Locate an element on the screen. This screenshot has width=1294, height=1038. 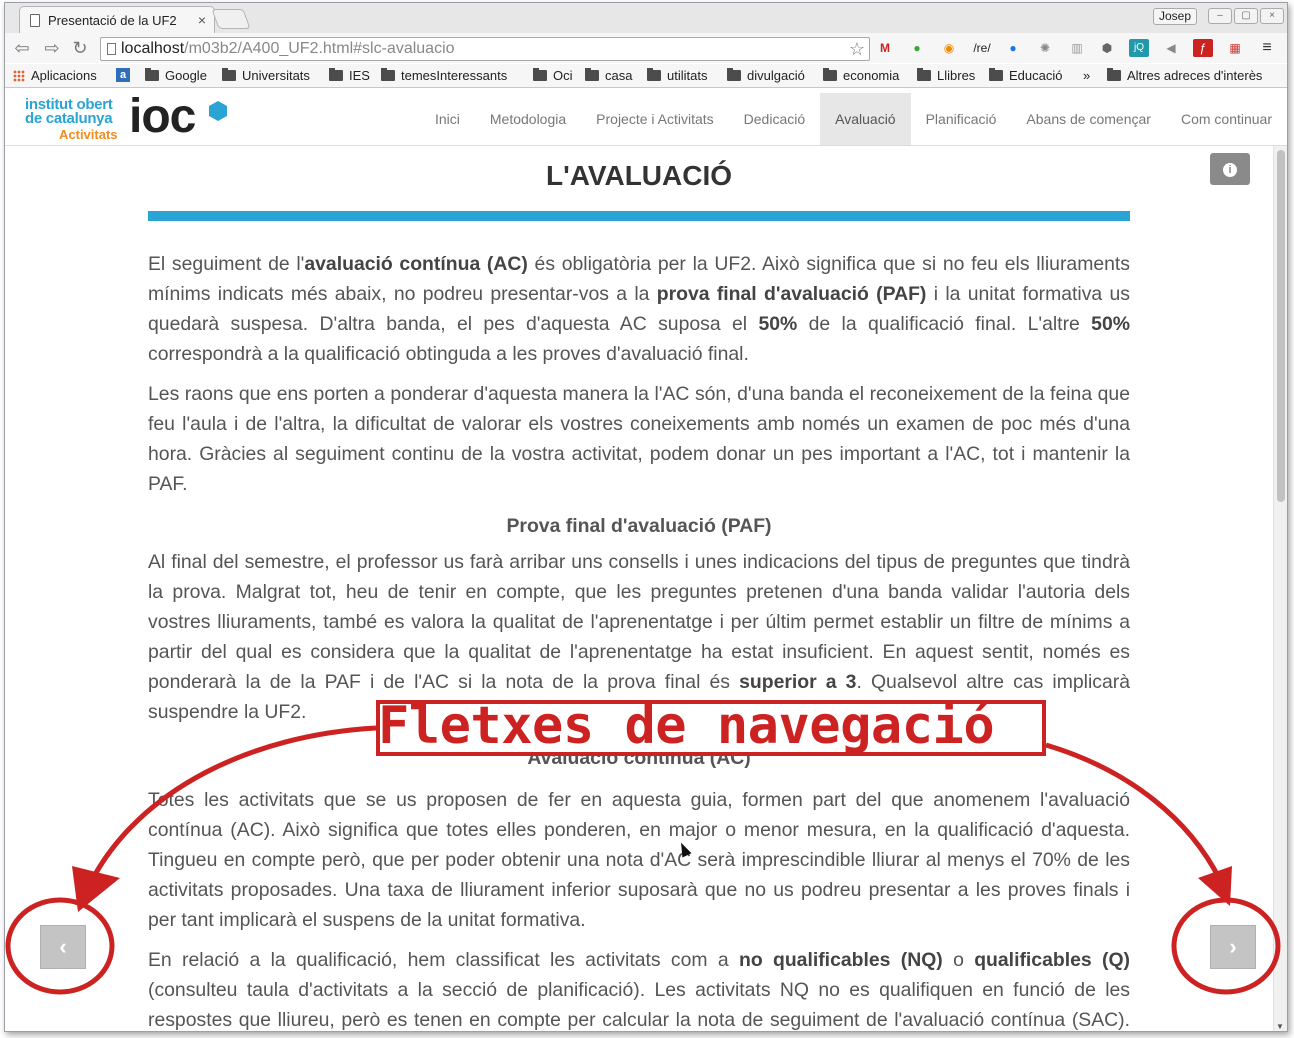
page-icon is located at coordinates (35, 20).